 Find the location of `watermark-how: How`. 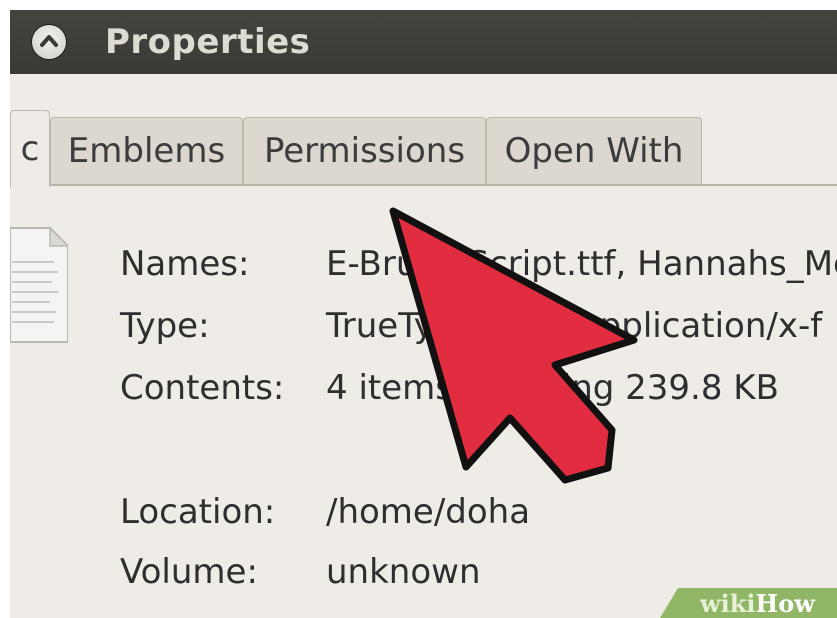

watermark-how: How is located at coordinates (785, 603).